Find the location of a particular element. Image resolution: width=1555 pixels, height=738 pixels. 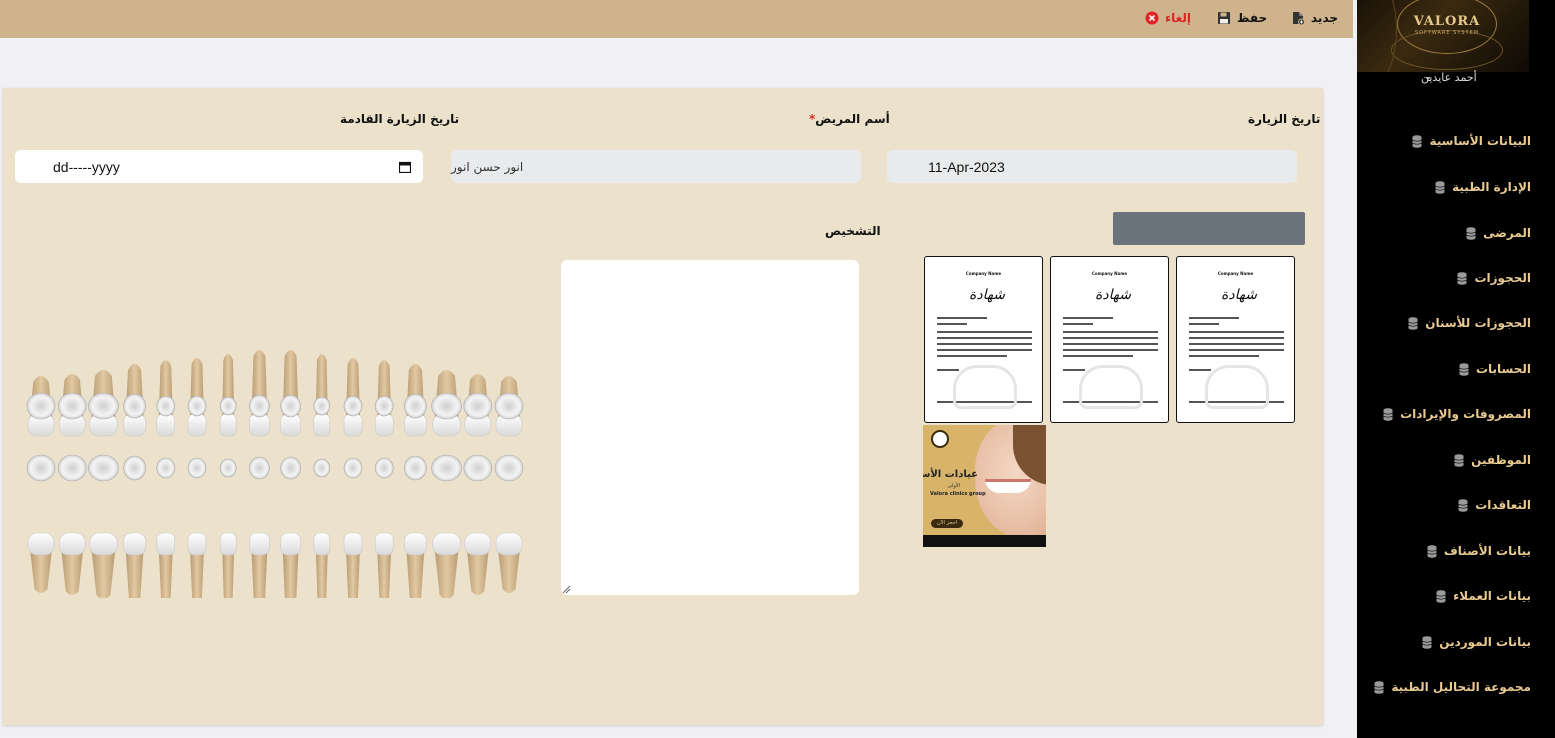

sidebar-item: مجموعة التحاليل الطبية is located at coordinates (1452, 687).